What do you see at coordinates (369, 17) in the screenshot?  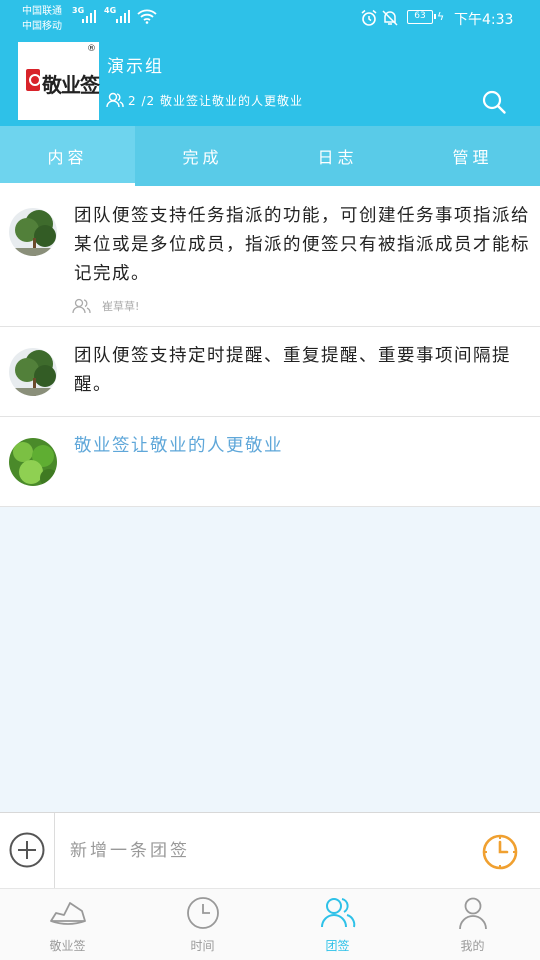 I see `alarm-icon` at bounding box center [369, 17].